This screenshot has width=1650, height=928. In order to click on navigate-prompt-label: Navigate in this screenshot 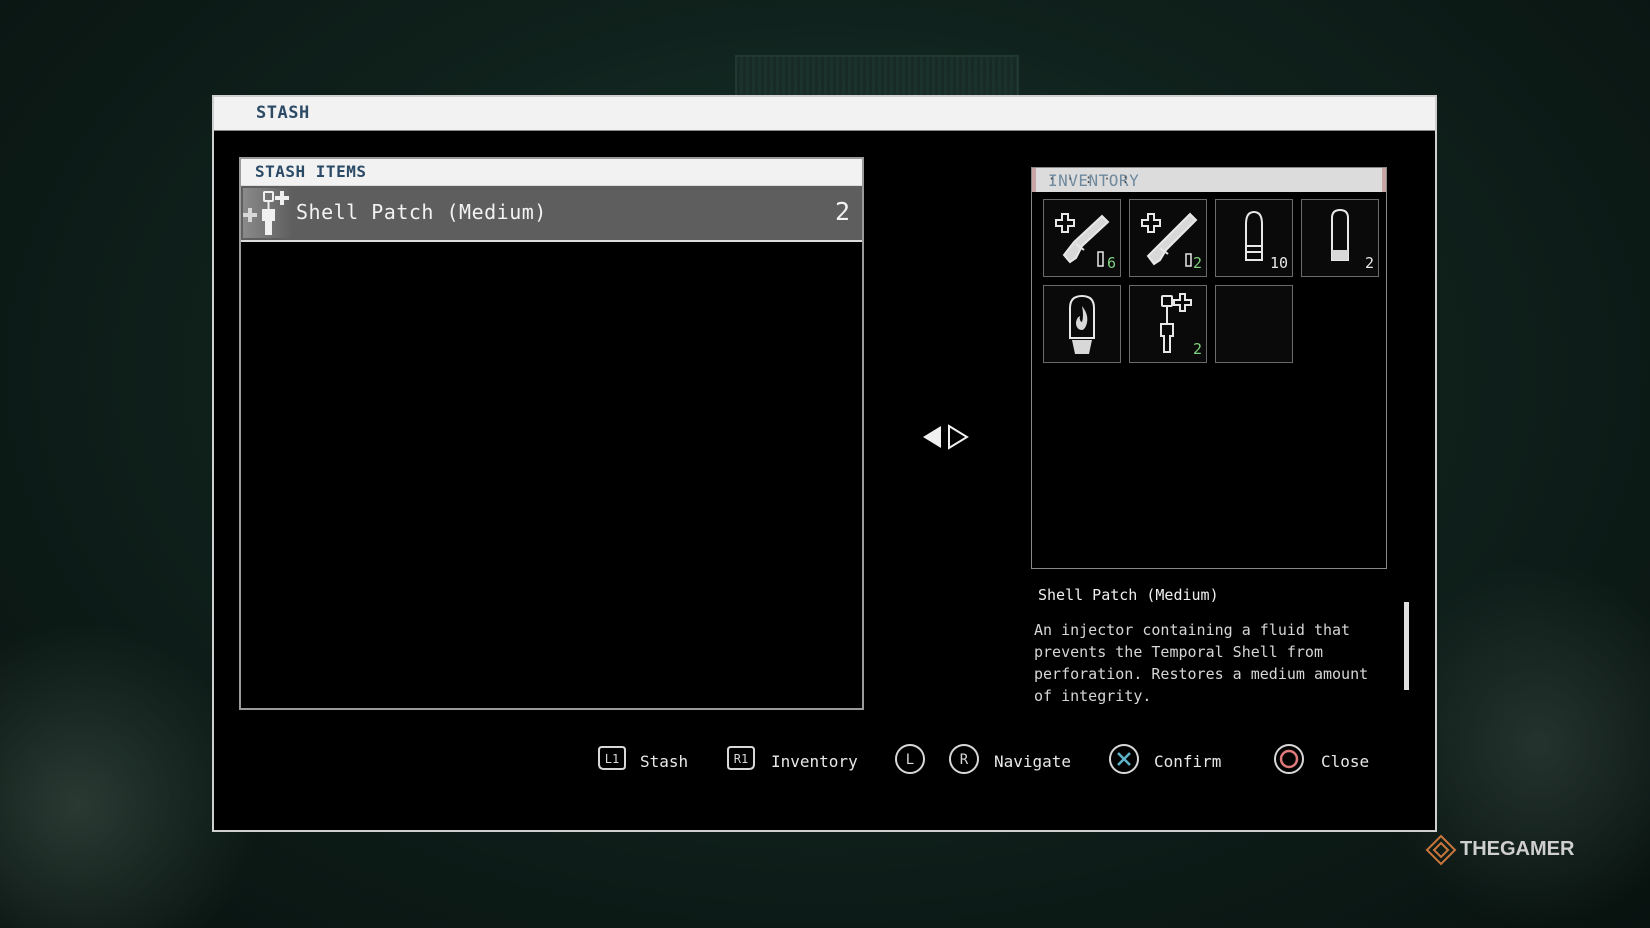, I will do `click(1033, 761)`.